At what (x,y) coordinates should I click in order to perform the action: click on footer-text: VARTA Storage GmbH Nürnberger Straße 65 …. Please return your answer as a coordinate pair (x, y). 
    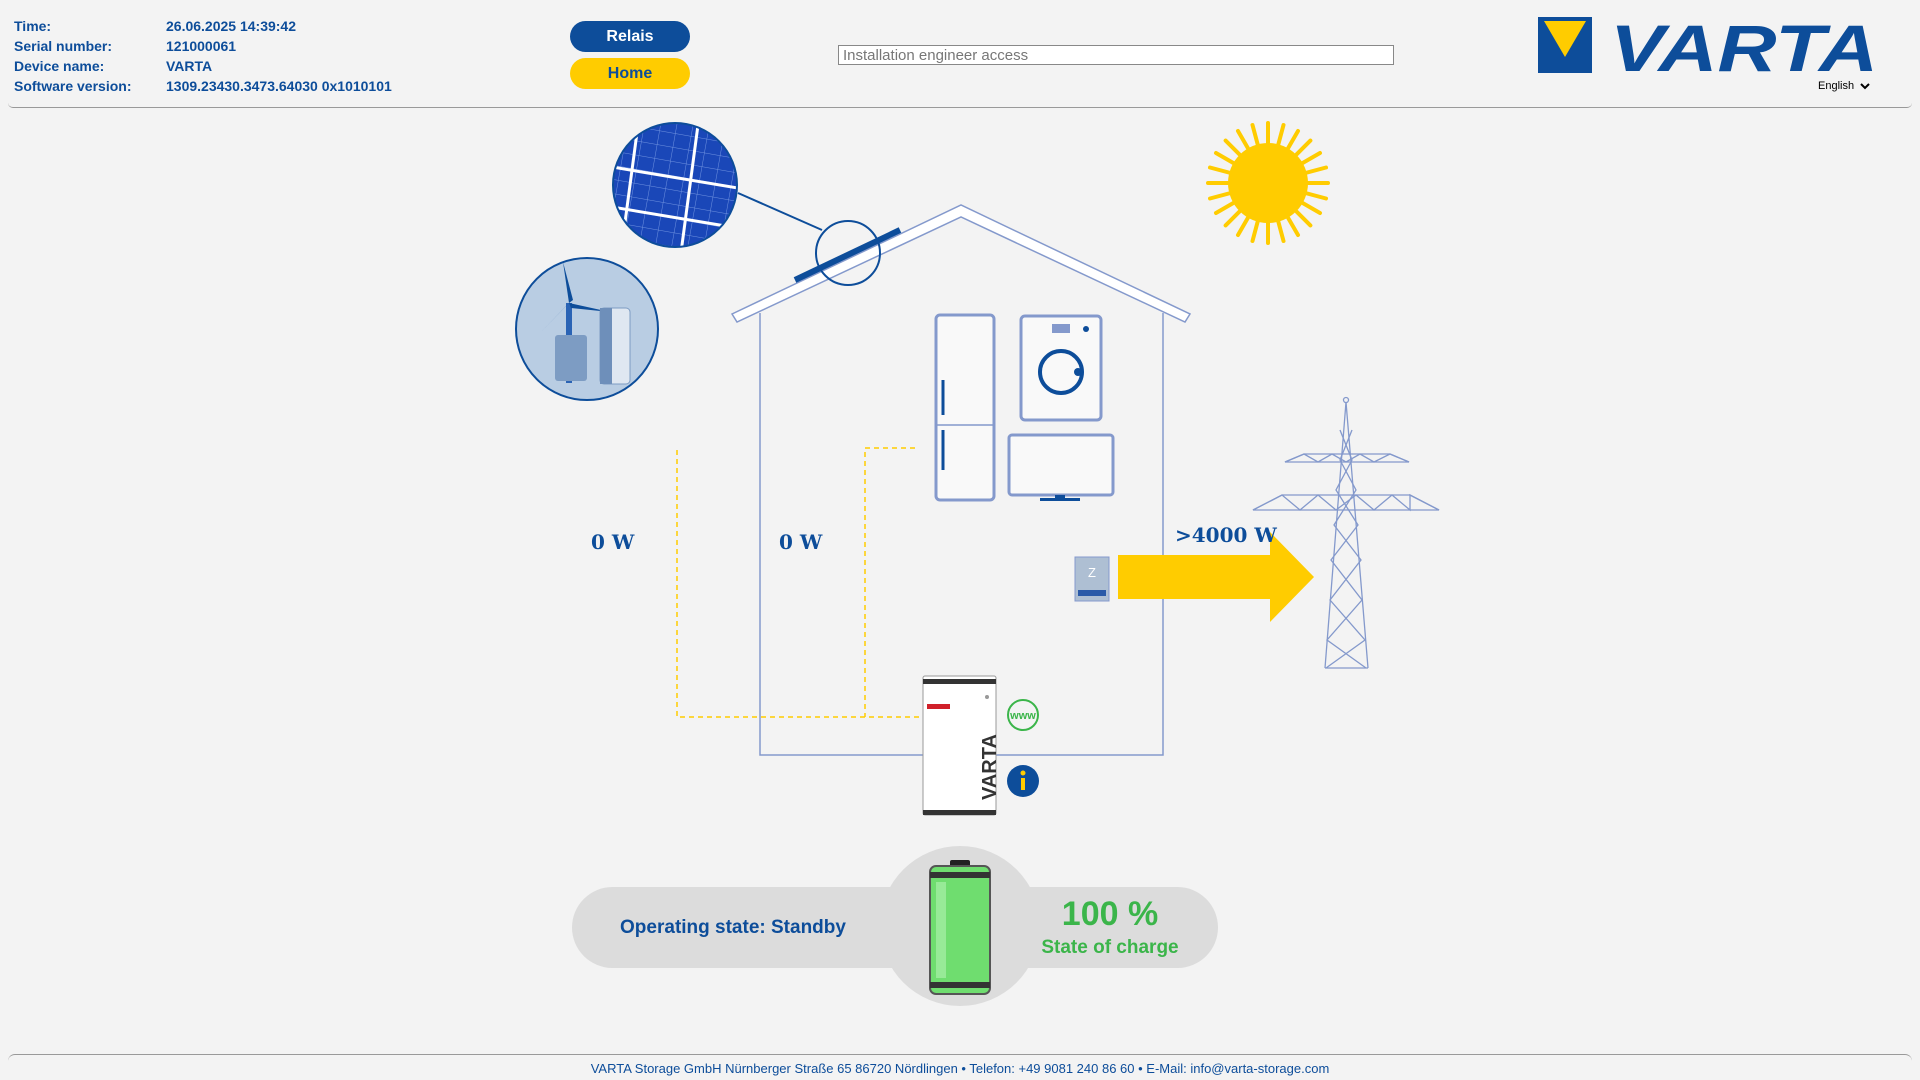
    Looking at the image, I should click on (960, 1068).